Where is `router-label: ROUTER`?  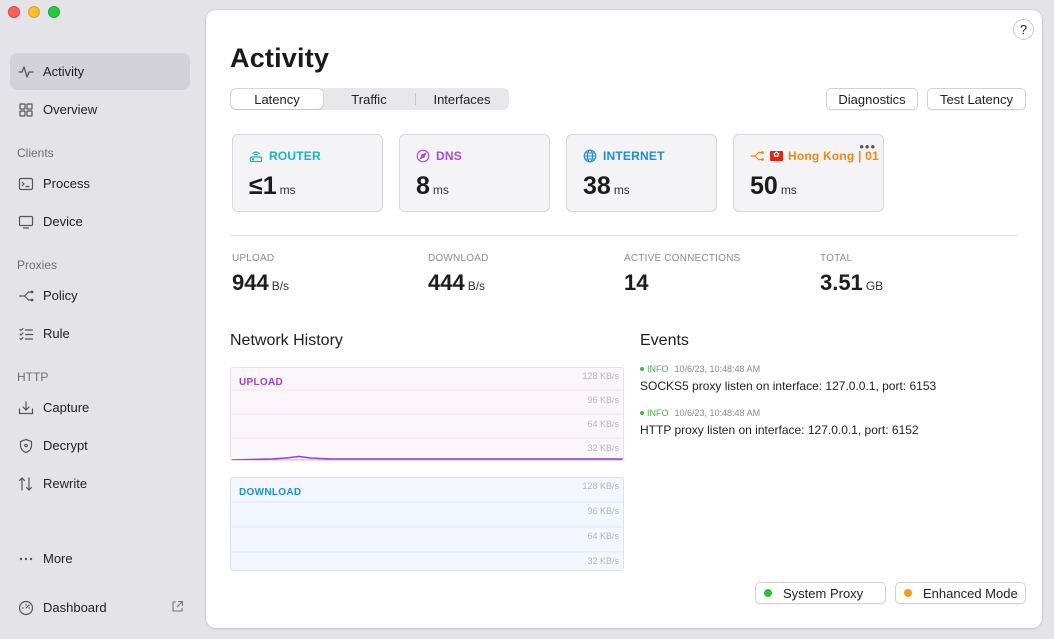 router-label: ROUTER is located at coordinates (285, 156).